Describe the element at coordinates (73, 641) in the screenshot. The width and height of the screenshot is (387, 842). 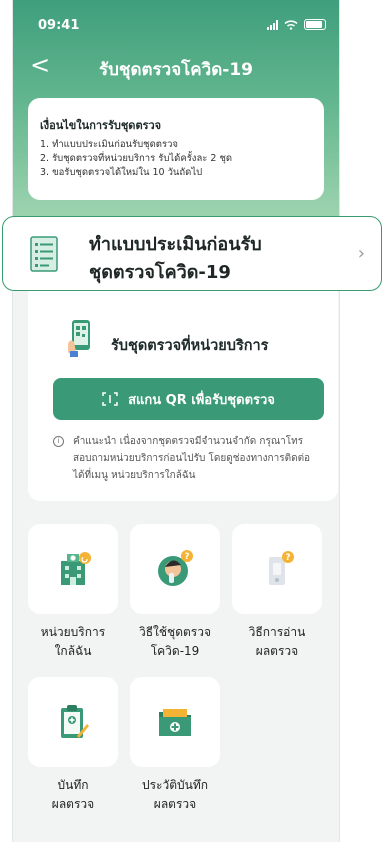
I see `menu-label-nearby-service: หน่วยบริการ ใกล้ฉัน` at that location.